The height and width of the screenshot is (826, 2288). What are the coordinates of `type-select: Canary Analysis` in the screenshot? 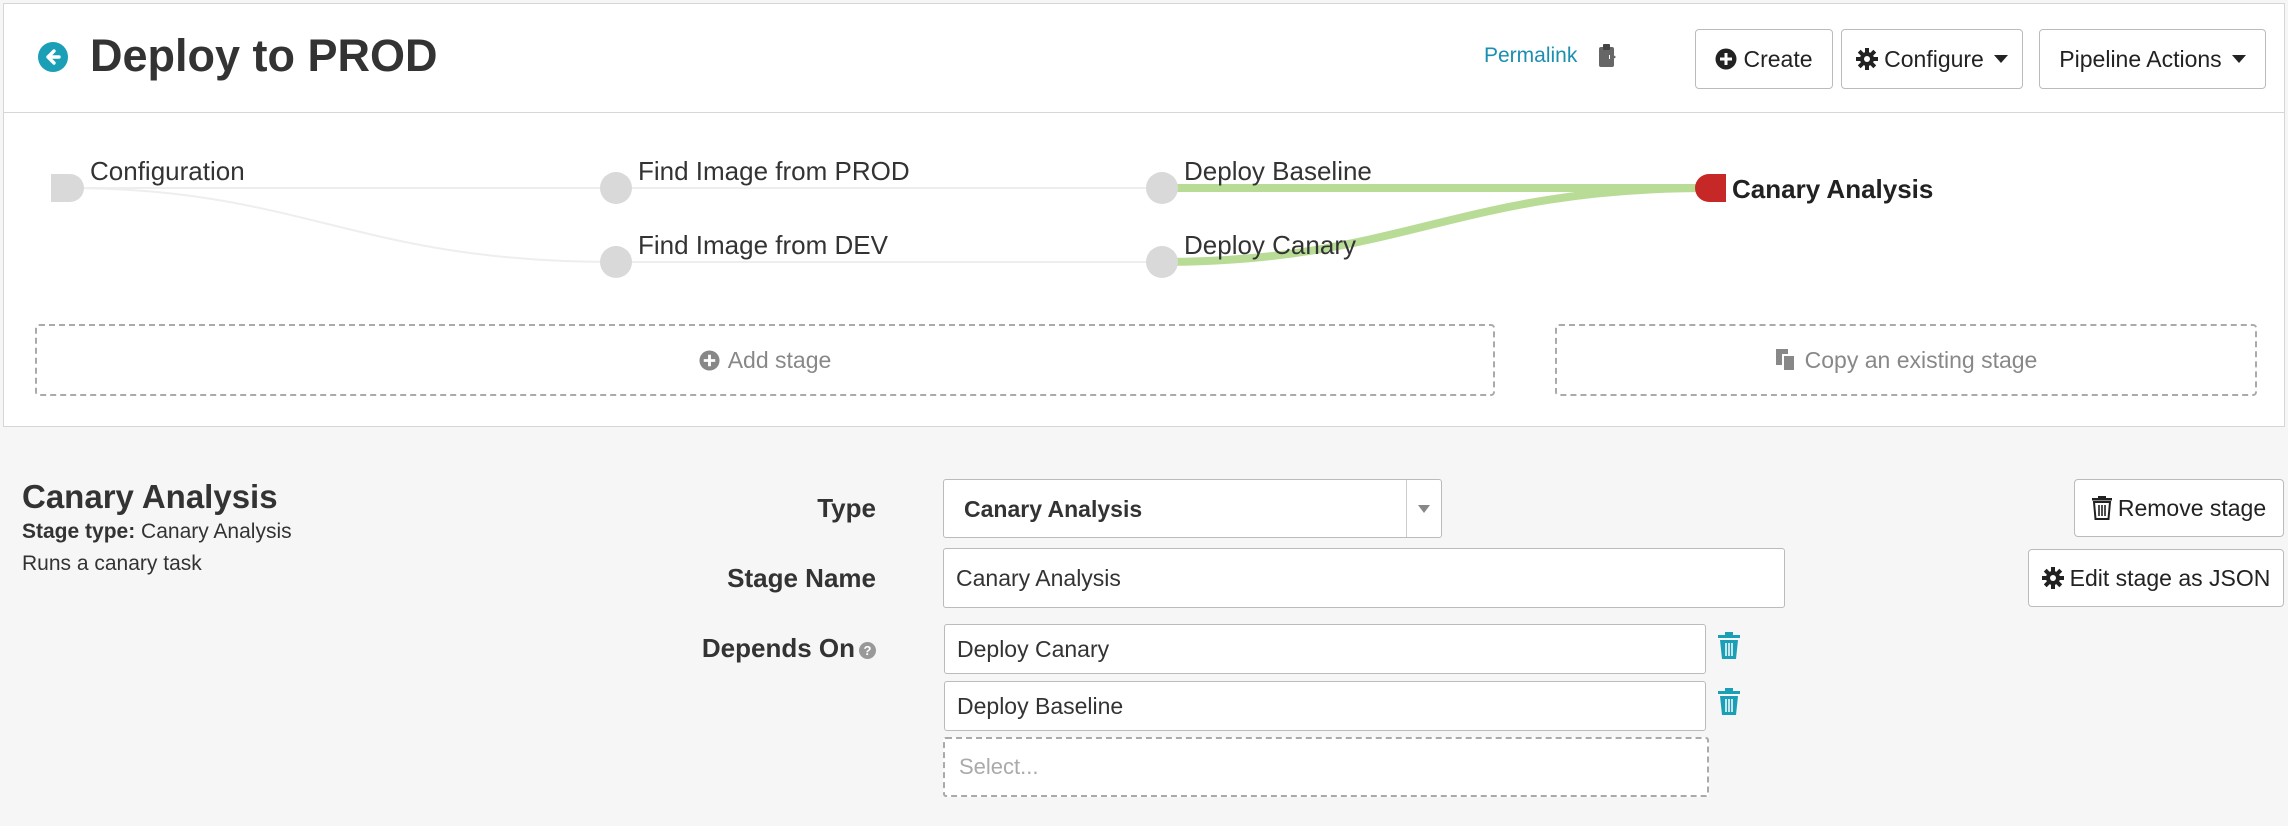 It's located at (1192, 508).